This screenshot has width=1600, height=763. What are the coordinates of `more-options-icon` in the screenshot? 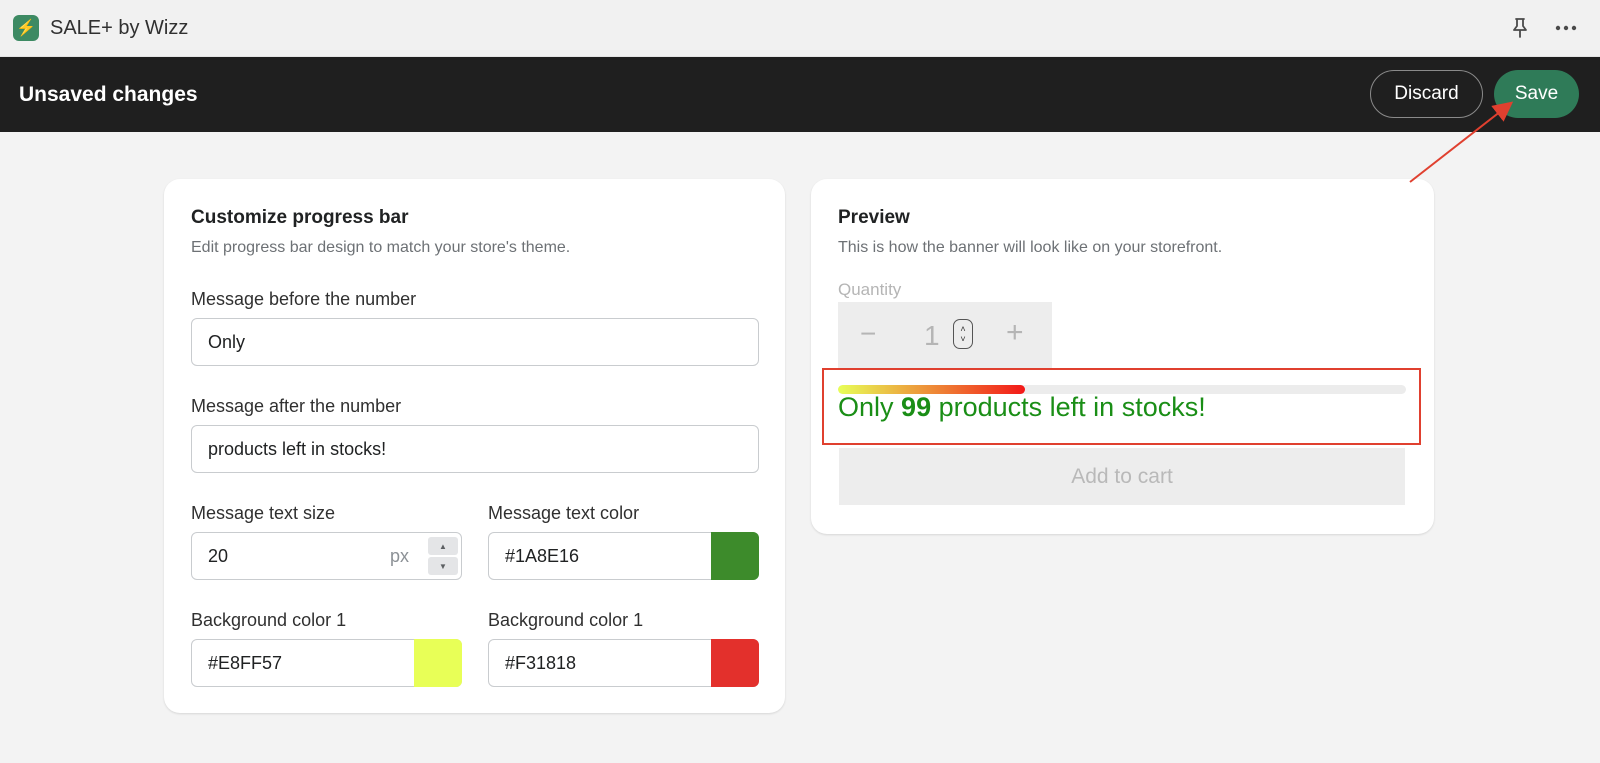 It's located at (1566, 28).